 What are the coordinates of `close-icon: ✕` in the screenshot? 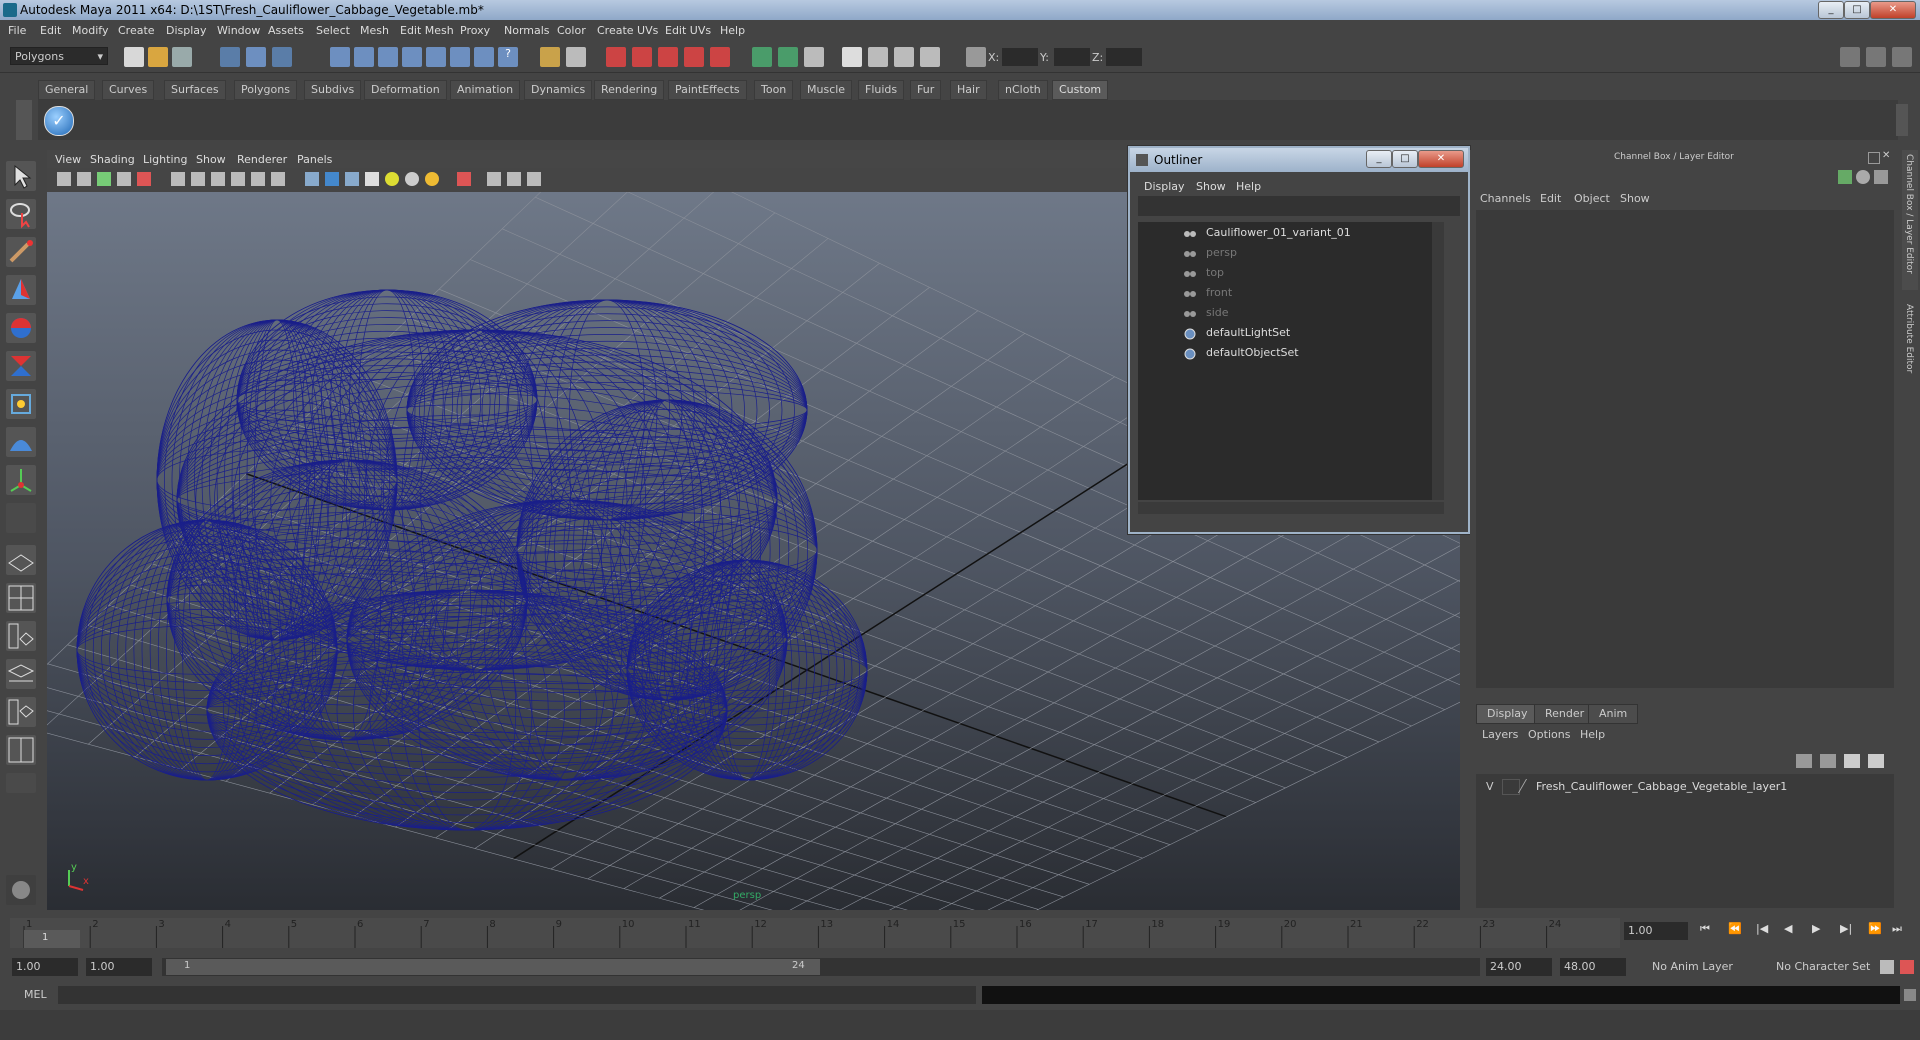 It's located at (1893, 10).